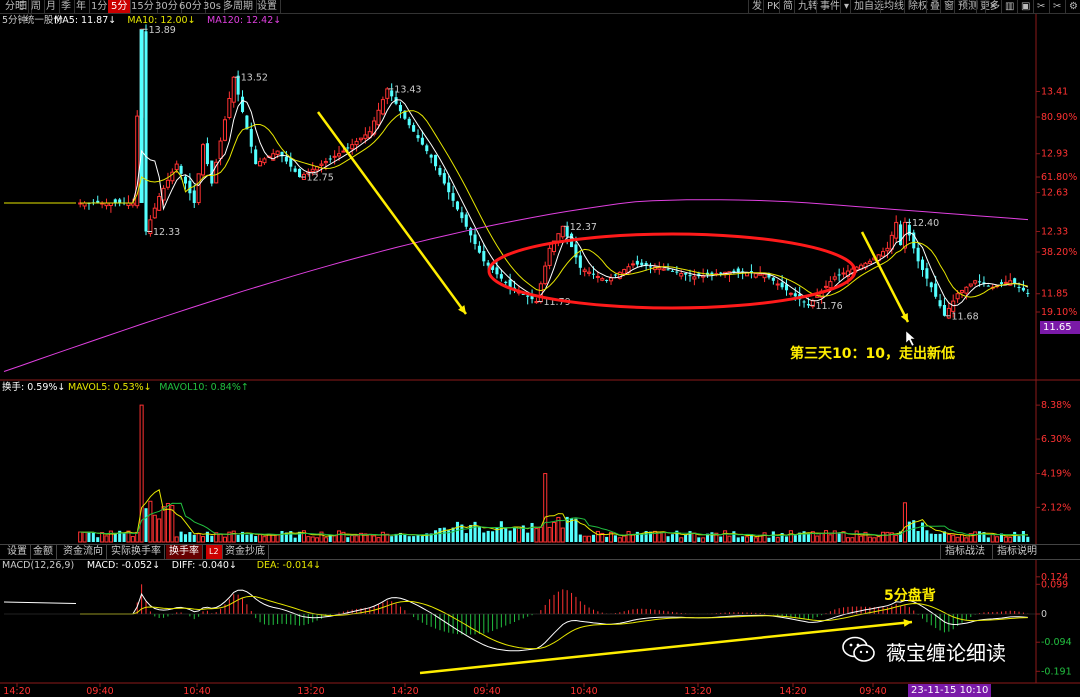  Describe the element at coordinates (136, 552) in the screenshot. I see `tab-3: 实际换手率` at that location.